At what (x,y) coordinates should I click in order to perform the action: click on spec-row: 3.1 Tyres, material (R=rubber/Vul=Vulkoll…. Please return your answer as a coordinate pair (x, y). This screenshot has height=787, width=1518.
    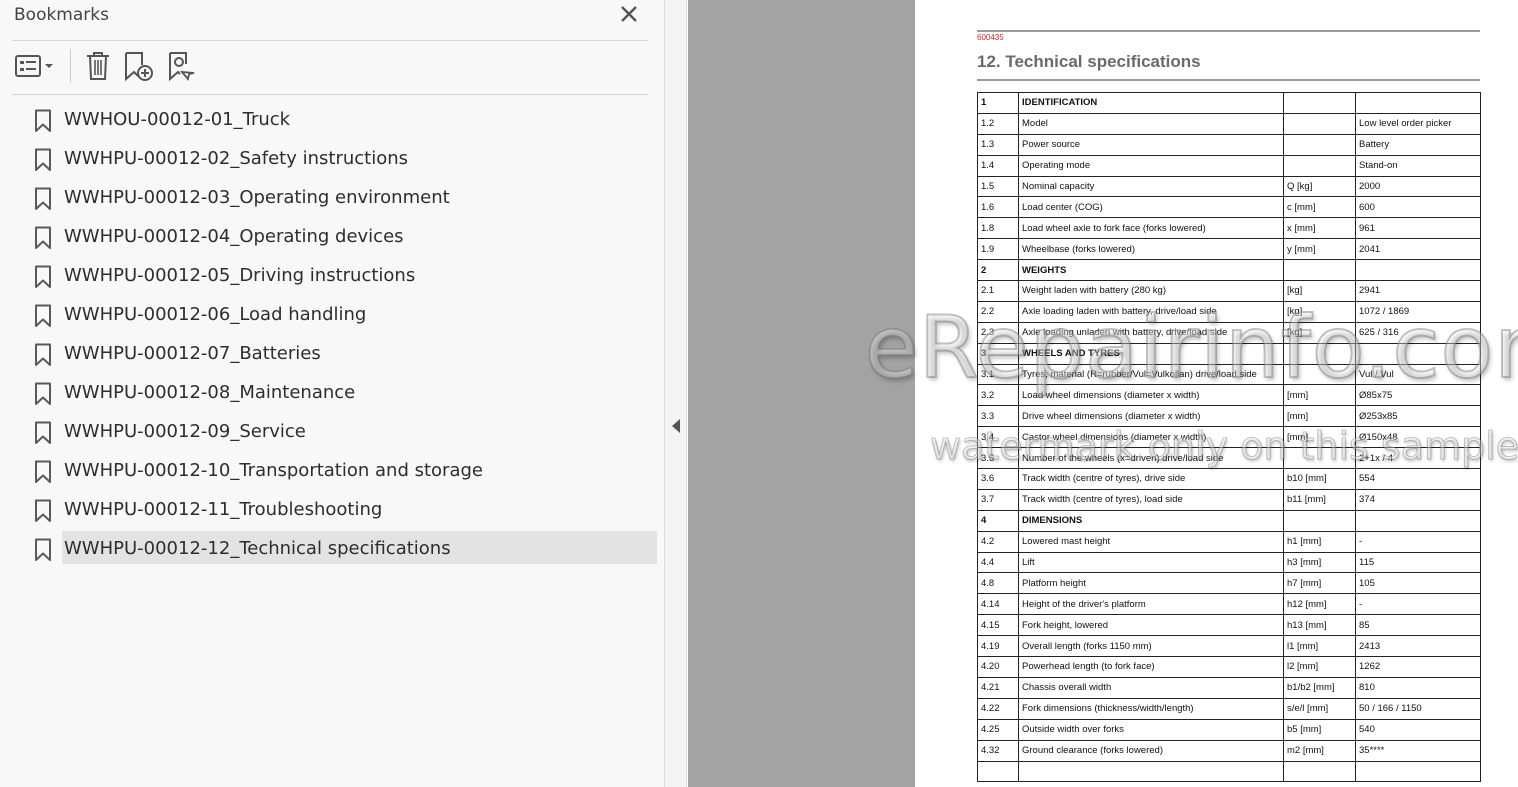
    Looking at the image, I should click on (1229, 374).